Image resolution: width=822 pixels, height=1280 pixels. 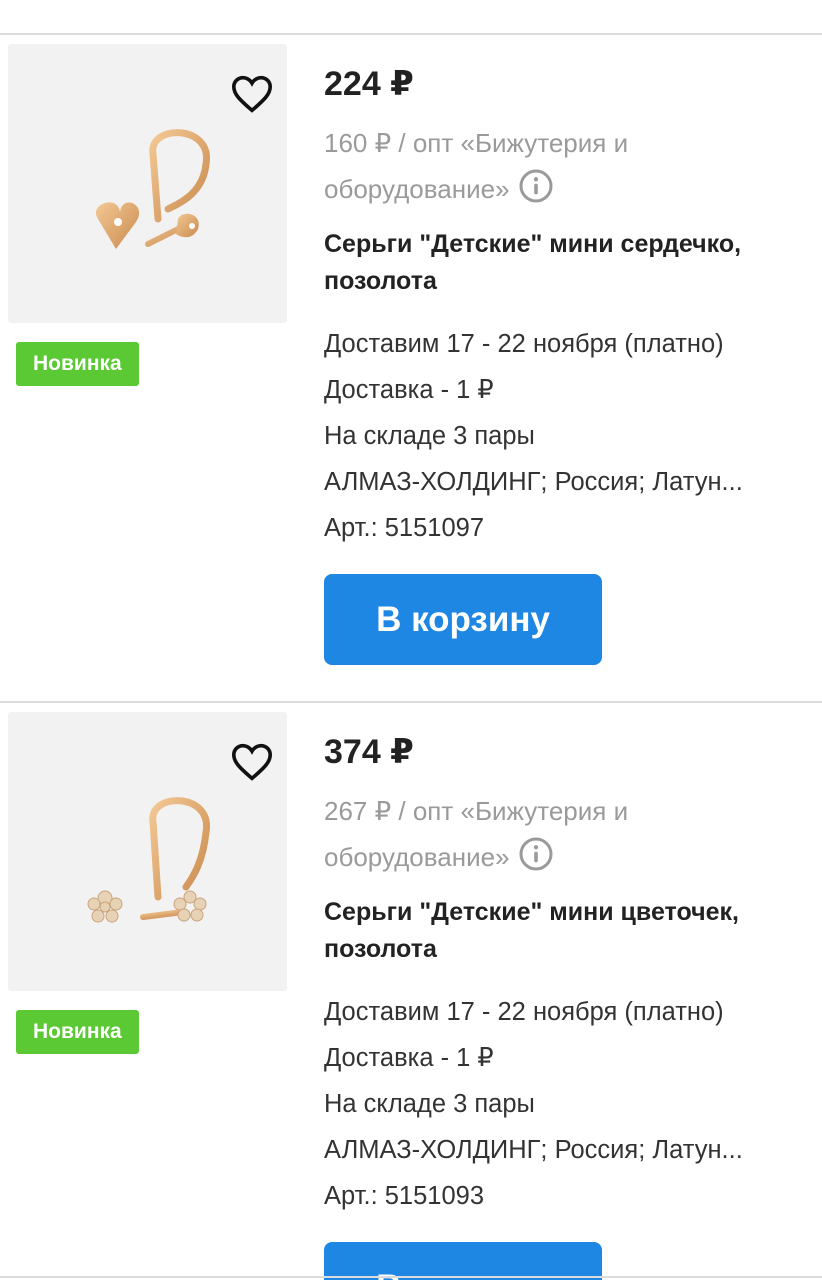 I want to click on wholesale-text: 267 ₽ / опт «Бижутерия и оборудование», so click(x=476, y=834).